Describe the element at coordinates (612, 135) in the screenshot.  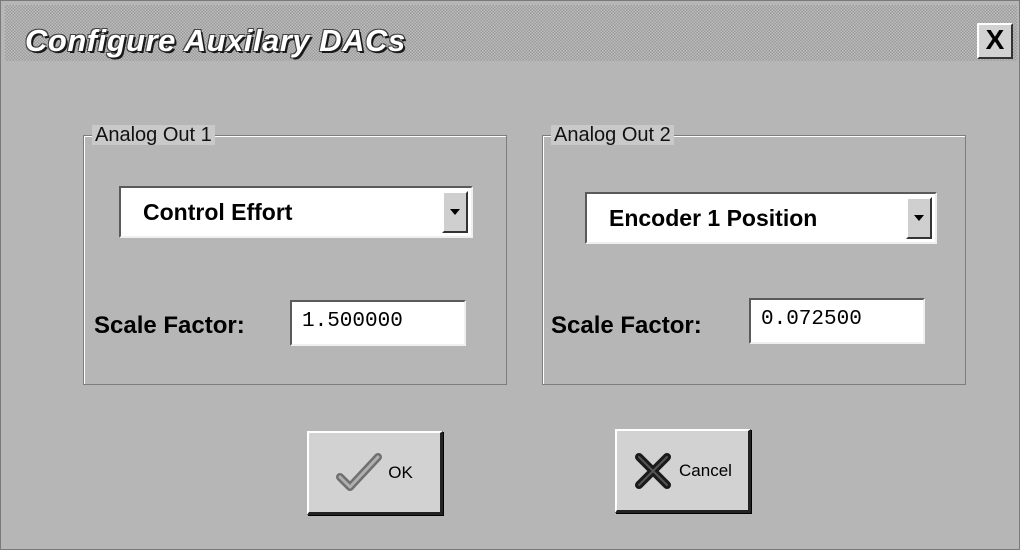
I see `analog-out-2-label: Analog Out 2` at that location.